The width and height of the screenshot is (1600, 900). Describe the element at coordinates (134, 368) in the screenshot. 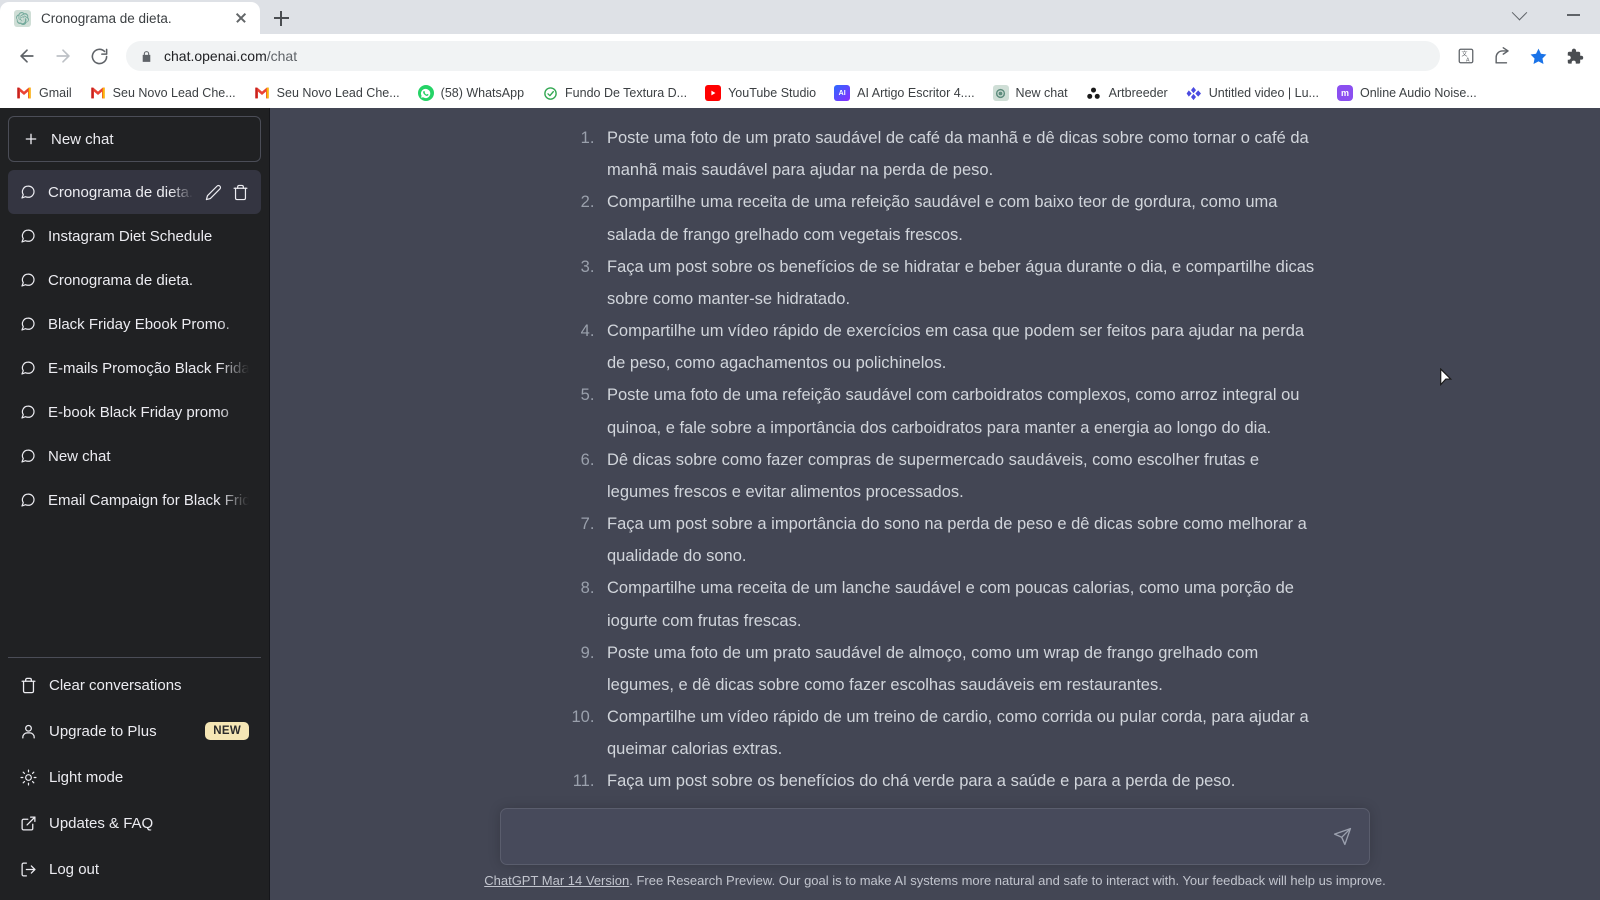

I see `conversation-item: E-mails Promoção Black Friday` at that location.